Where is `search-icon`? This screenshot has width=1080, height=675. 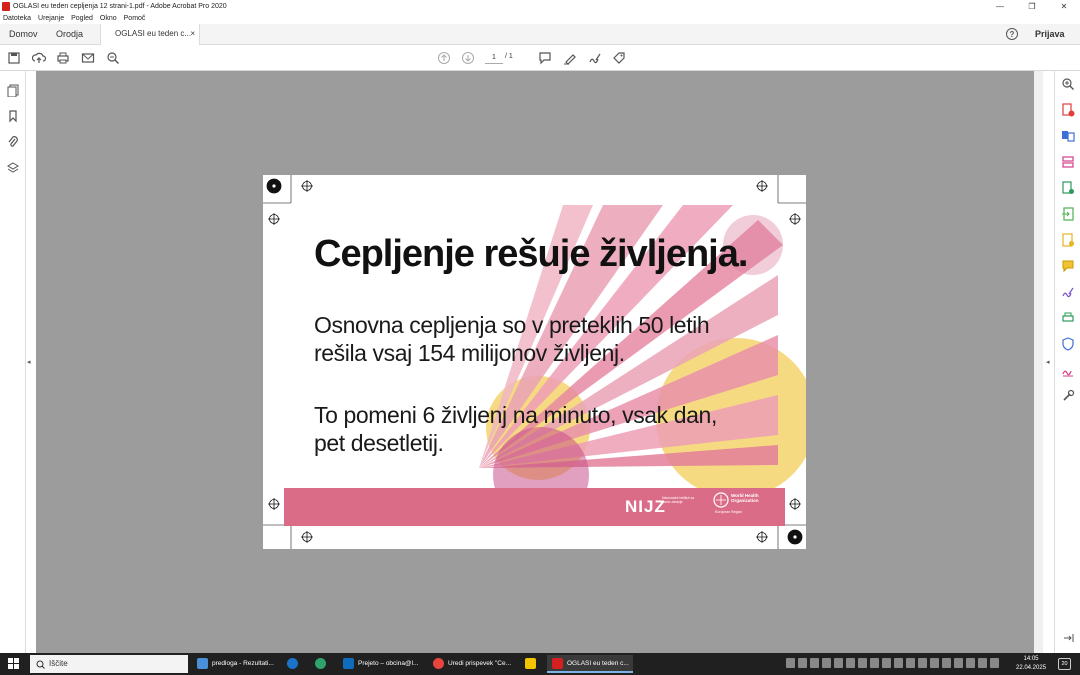 search-icon is located at coordinates (40, 664).